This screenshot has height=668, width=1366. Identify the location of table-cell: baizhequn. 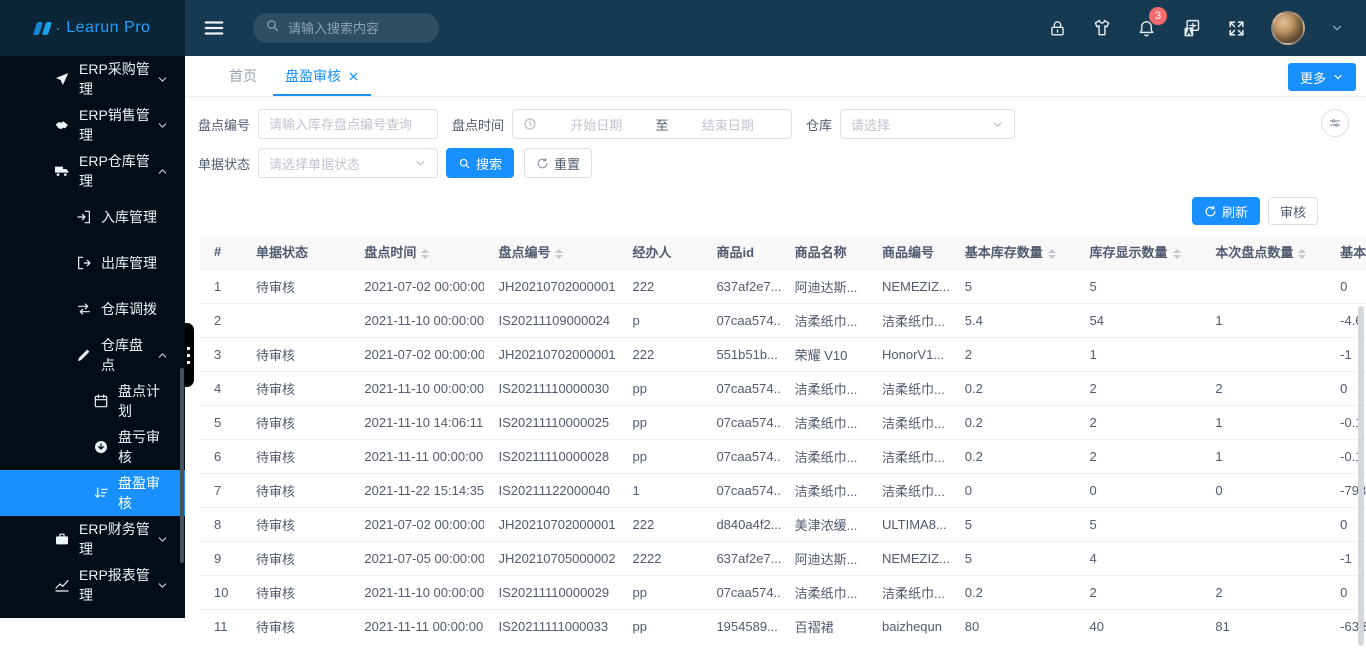
(909, 625).